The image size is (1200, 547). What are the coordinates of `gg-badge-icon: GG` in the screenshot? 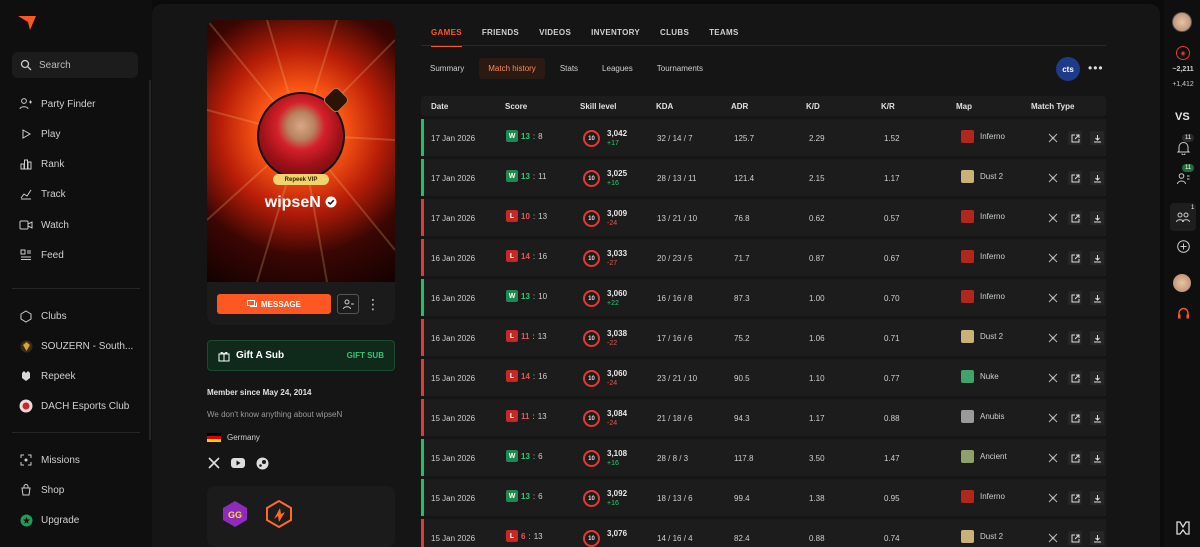 It's located at (235, 514).